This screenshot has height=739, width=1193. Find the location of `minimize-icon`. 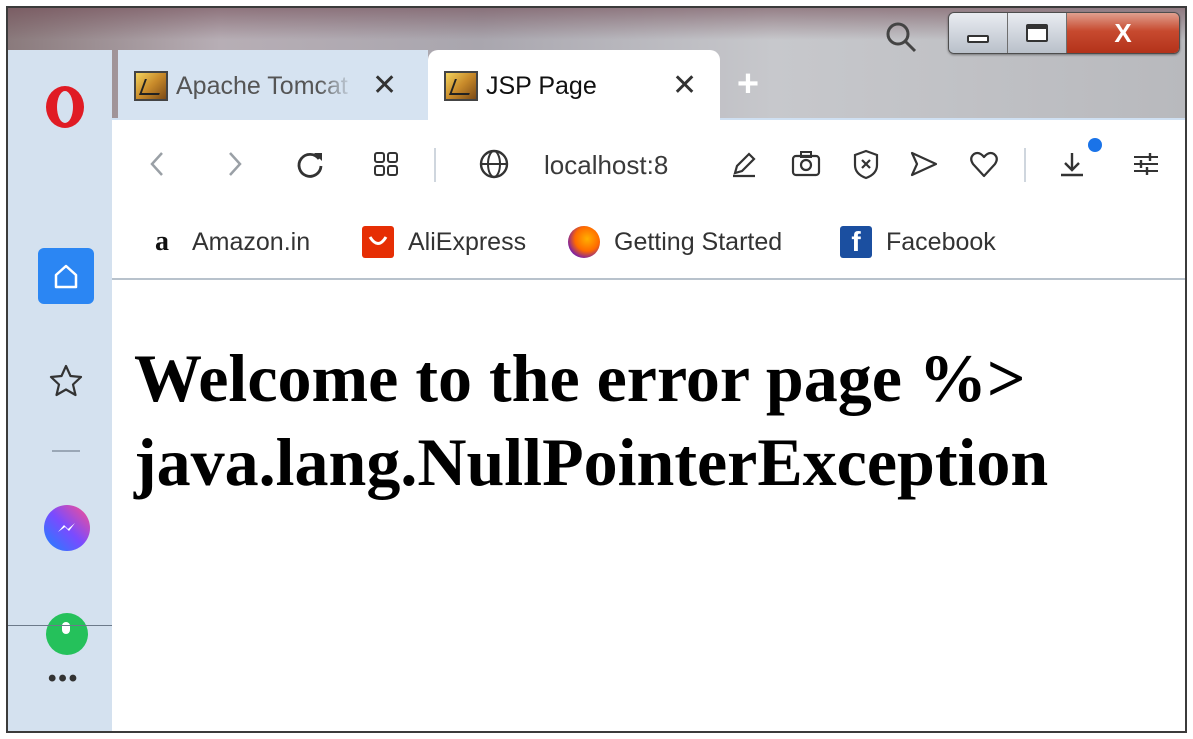

minimize-icon is located at coordinates (978, 39).